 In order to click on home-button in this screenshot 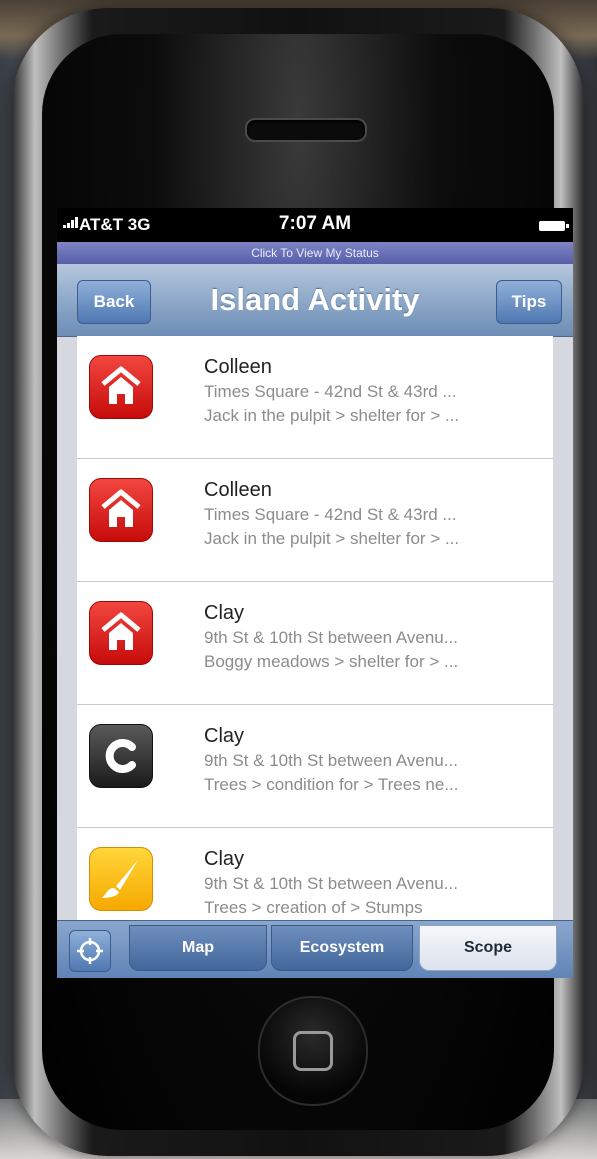, I will do `click(313, 1051)`.